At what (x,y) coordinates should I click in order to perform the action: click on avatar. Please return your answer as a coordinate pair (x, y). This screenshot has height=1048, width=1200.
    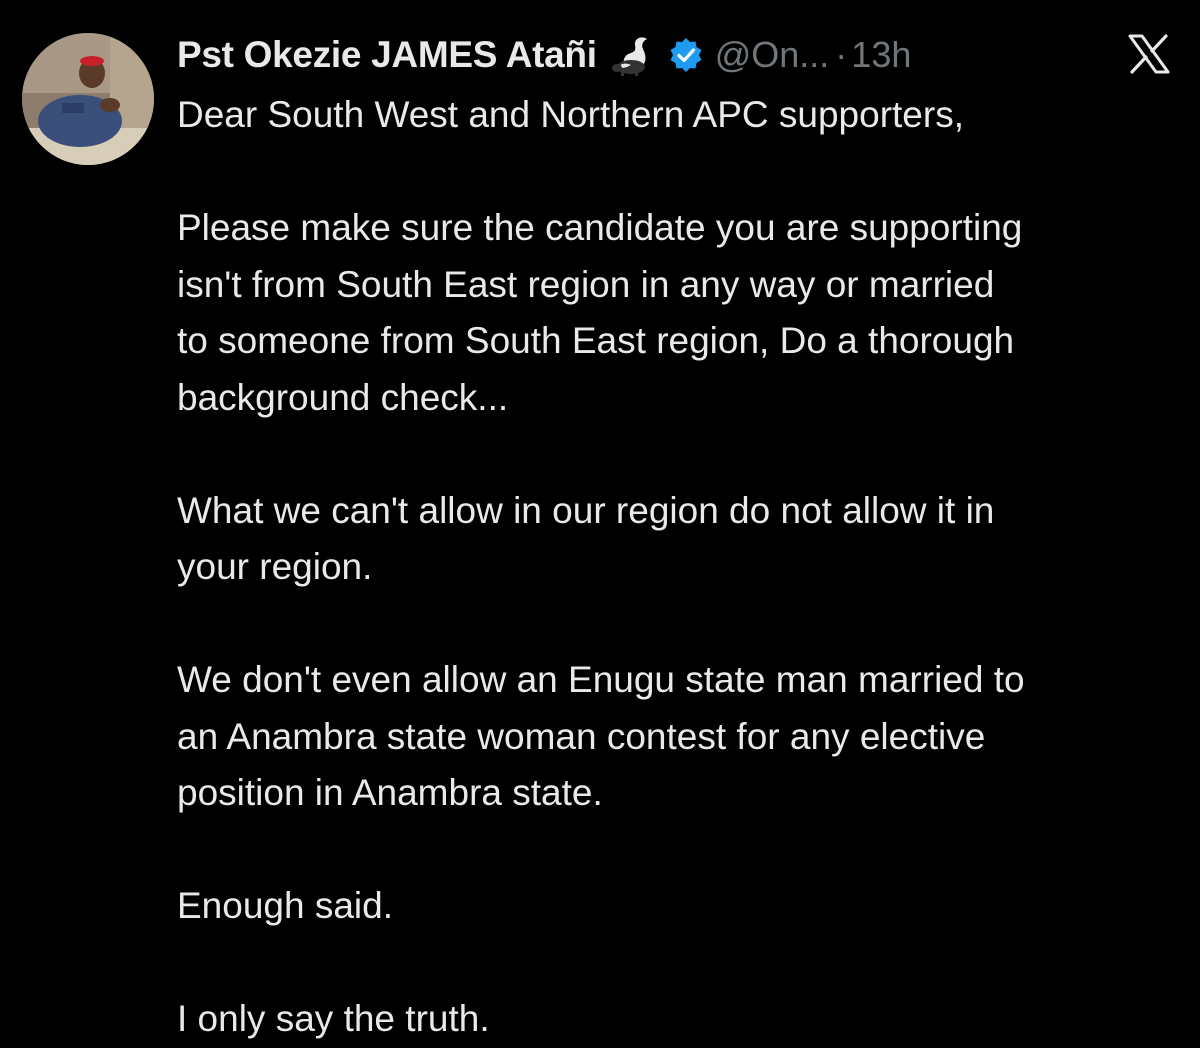
    Looking at the image, I should click on (88, 99).